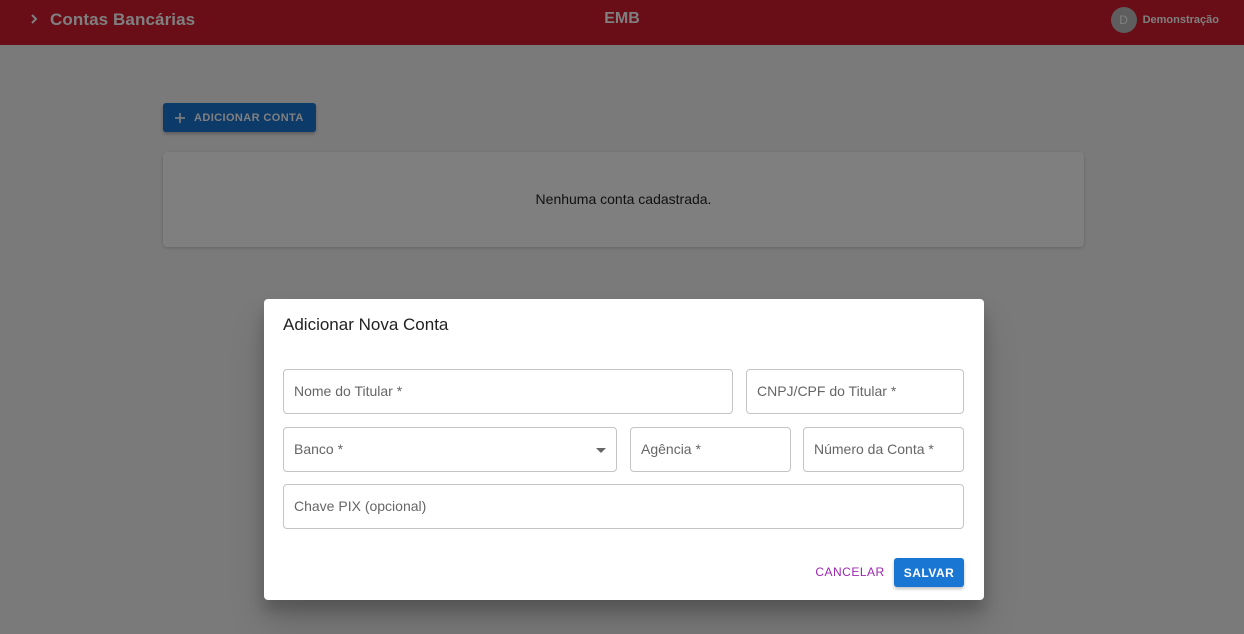  I want to click on agency-field: Agência *, so click(710, 449).